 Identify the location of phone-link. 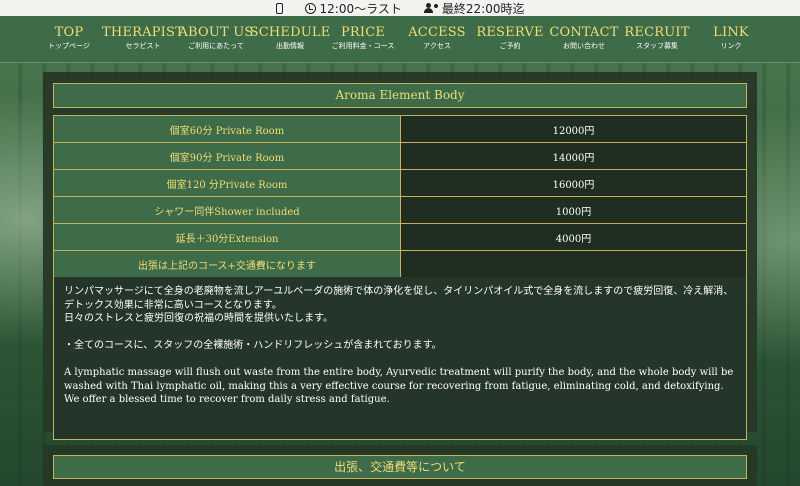
(279, 8).